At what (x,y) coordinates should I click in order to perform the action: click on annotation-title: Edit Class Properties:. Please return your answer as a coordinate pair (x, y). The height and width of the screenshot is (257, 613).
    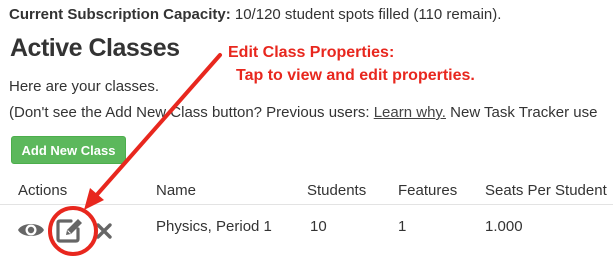
    Looking at the image, I should click on (311, 52).